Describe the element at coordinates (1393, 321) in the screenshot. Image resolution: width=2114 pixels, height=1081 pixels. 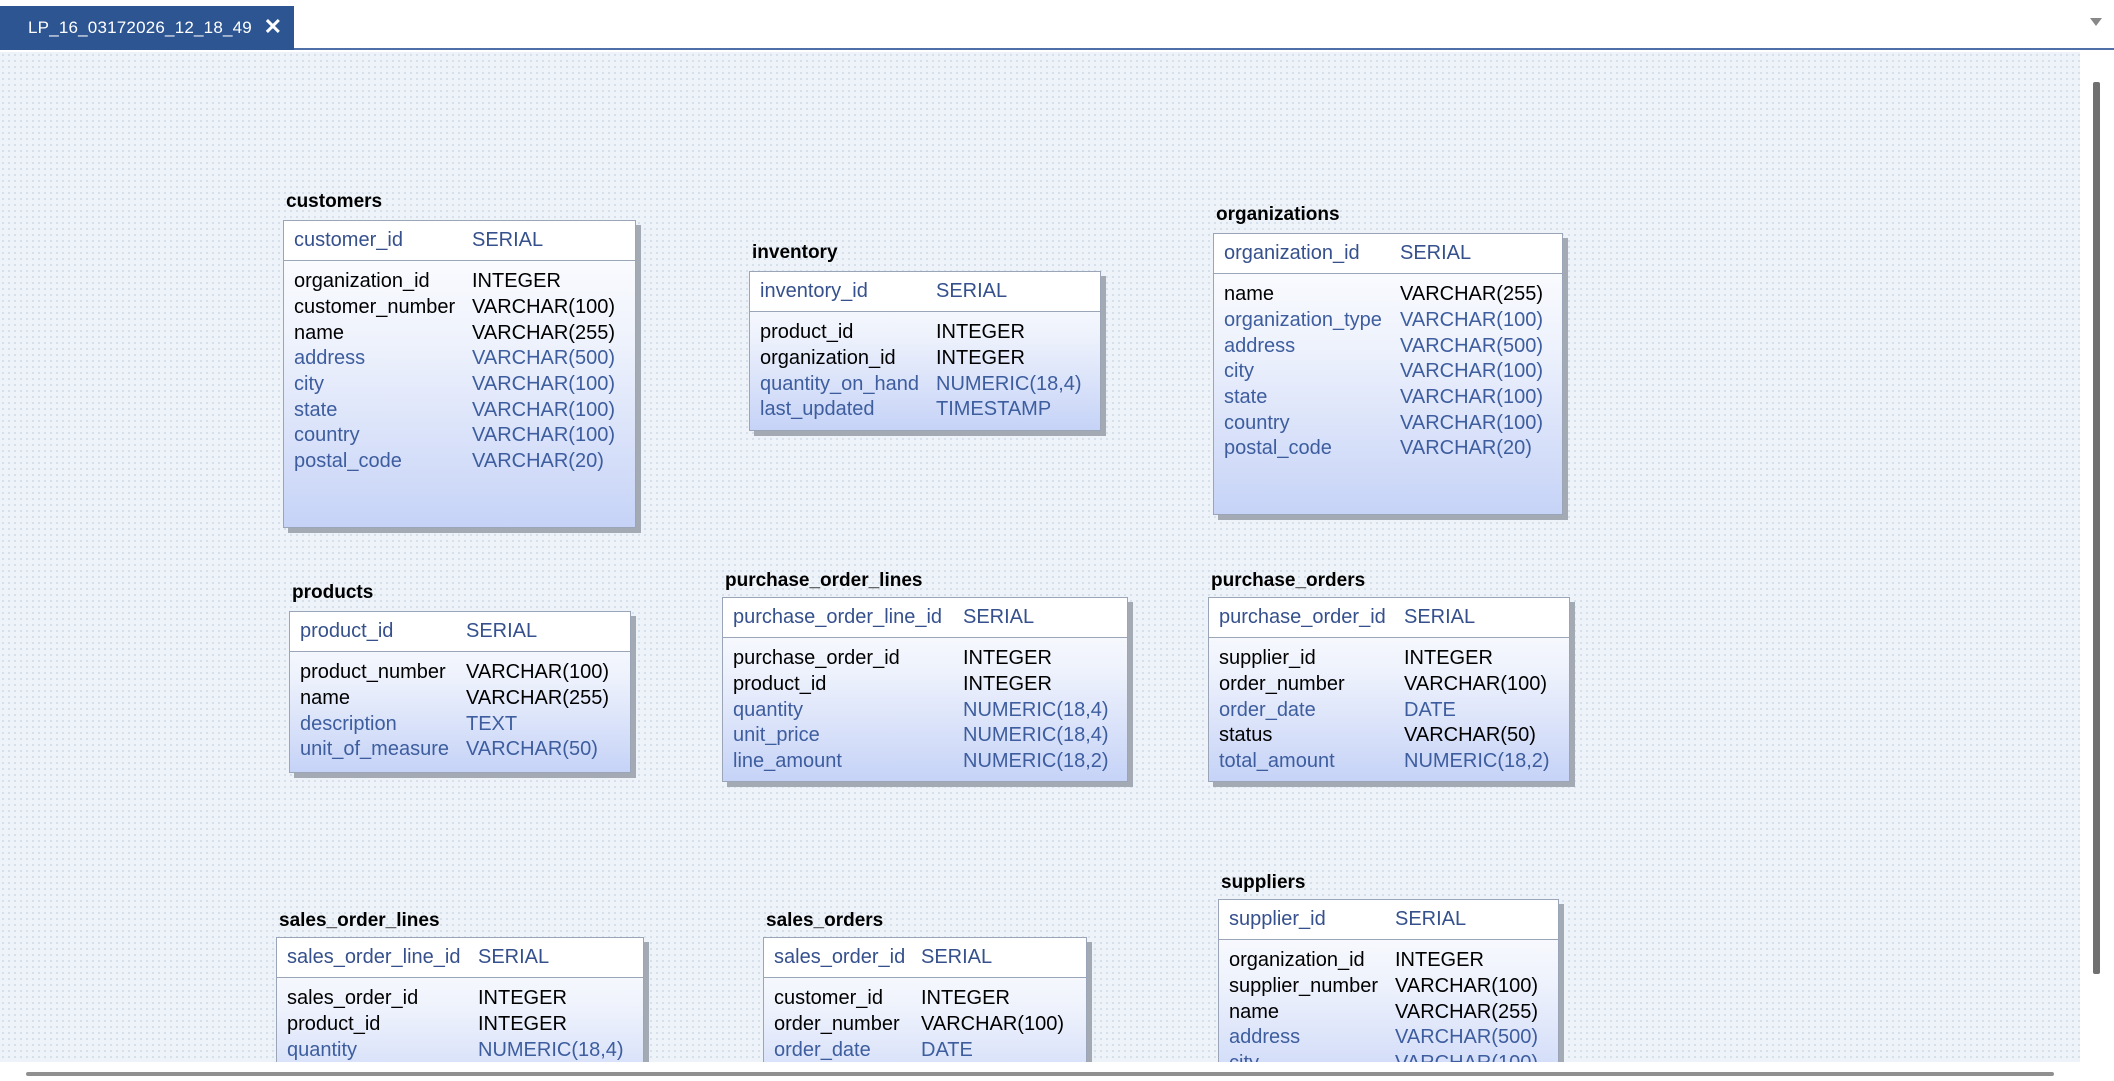
I see `column-row: organization_type VARCHAR(100)` at that location.